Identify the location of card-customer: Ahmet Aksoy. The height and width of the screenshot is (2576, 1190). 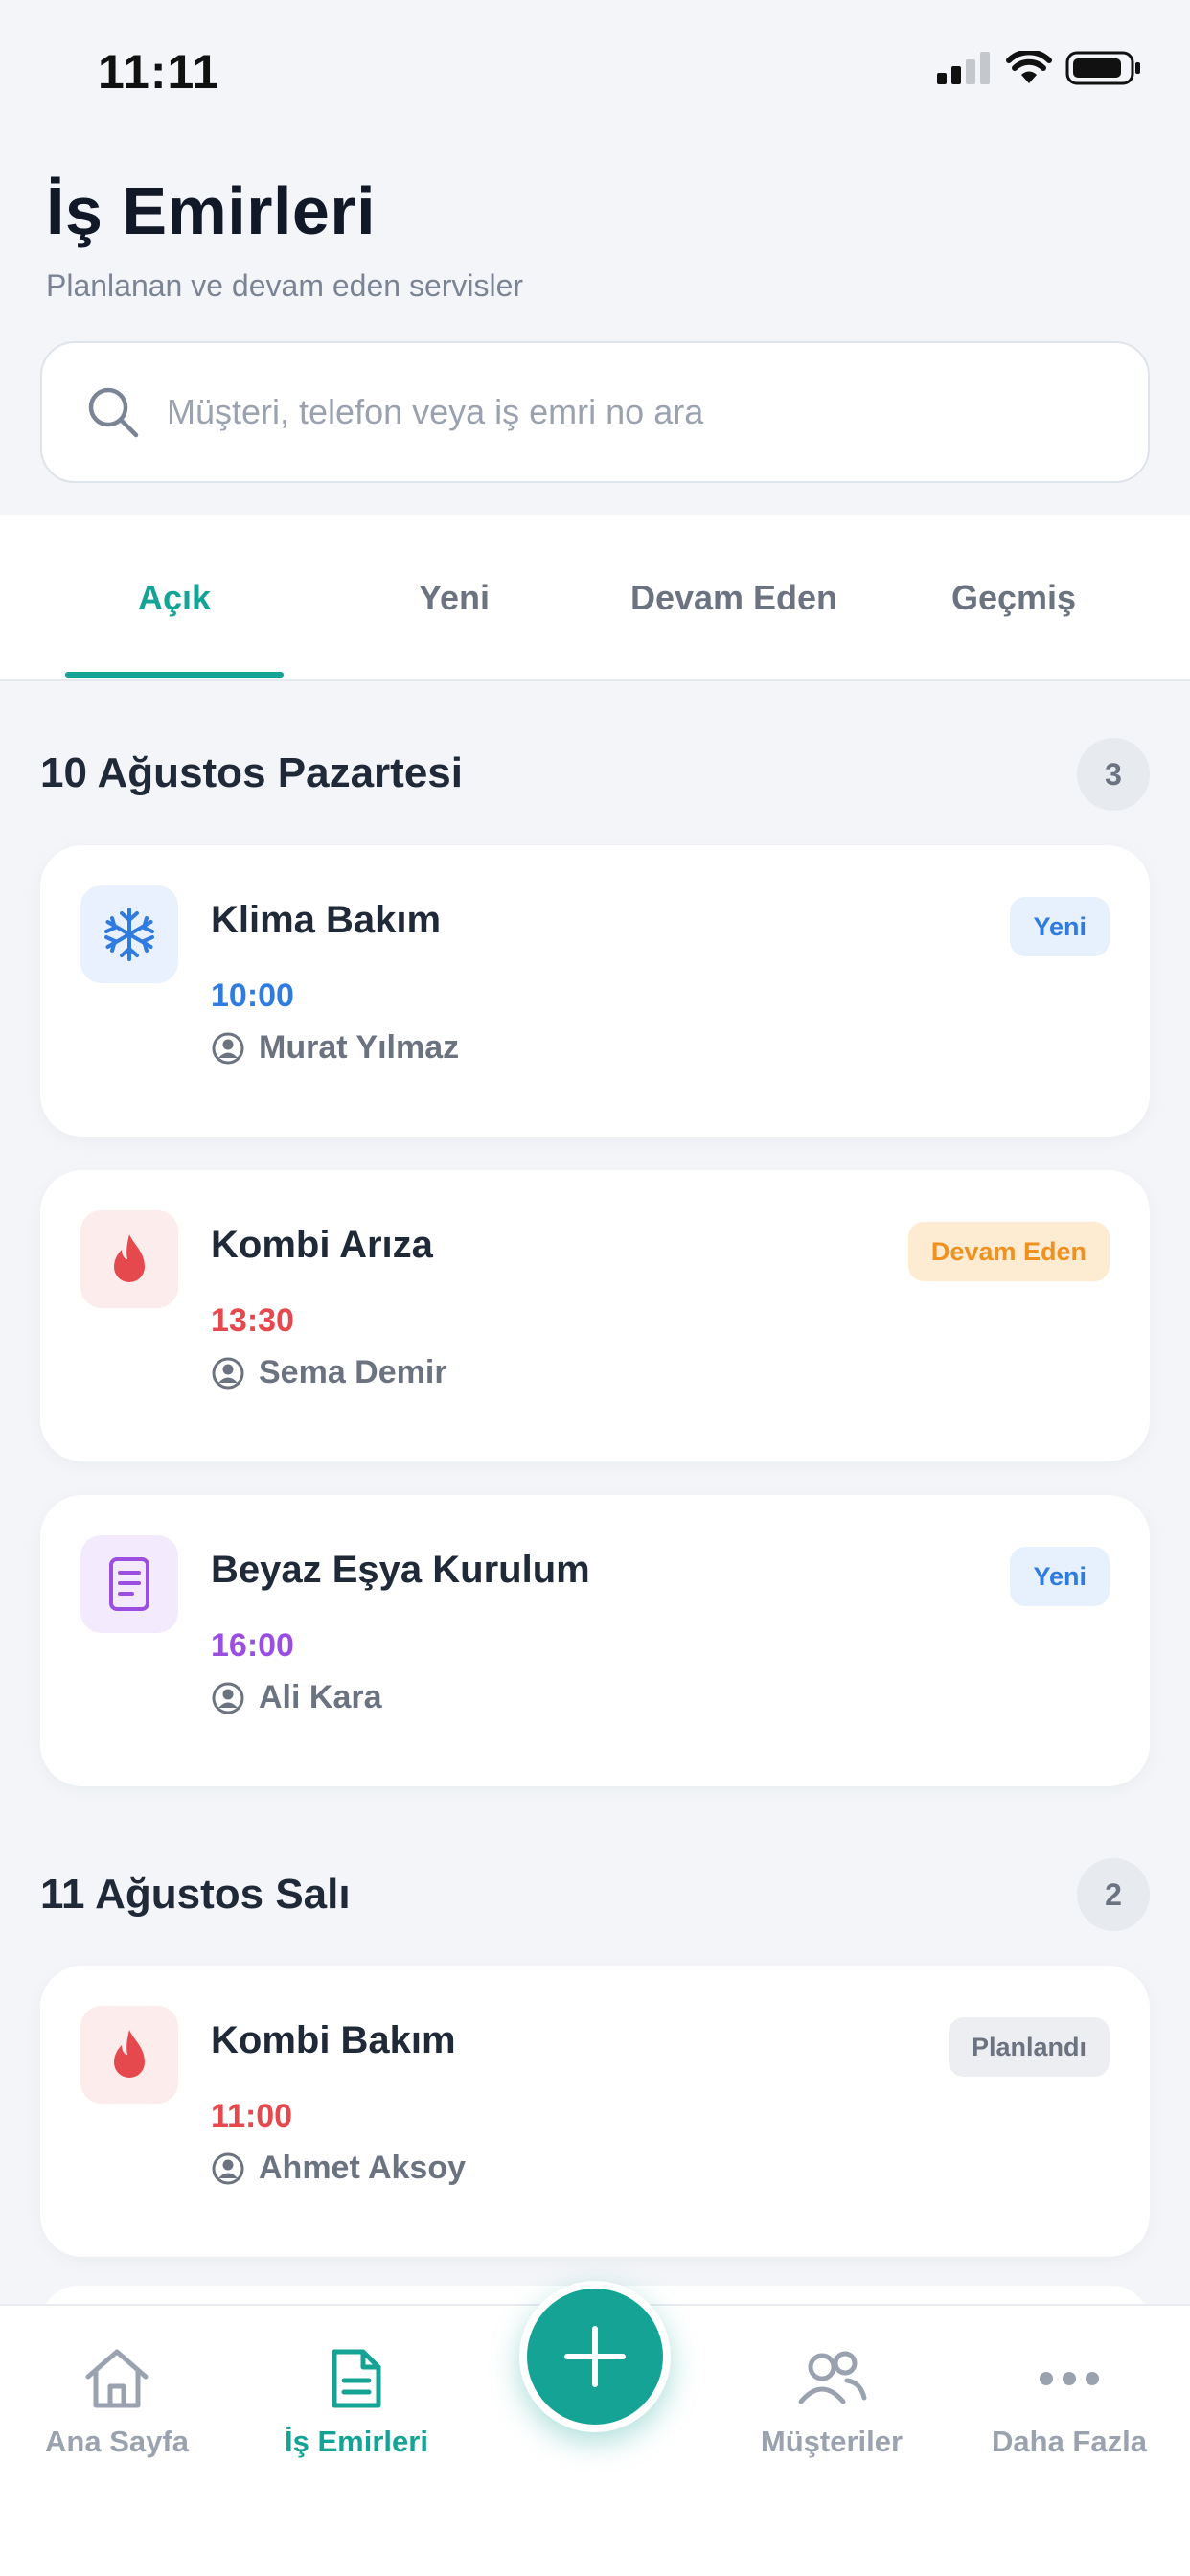
(339, 2168).